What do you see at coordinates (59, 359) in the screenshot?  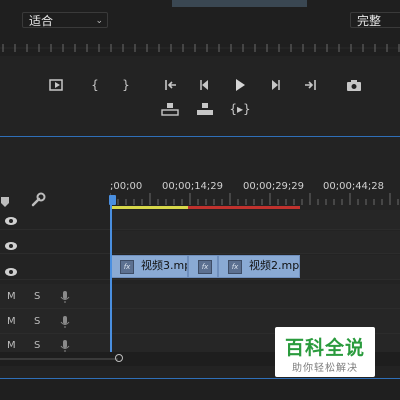 I see `scrollbar-track` at bounding box center [59, 359].